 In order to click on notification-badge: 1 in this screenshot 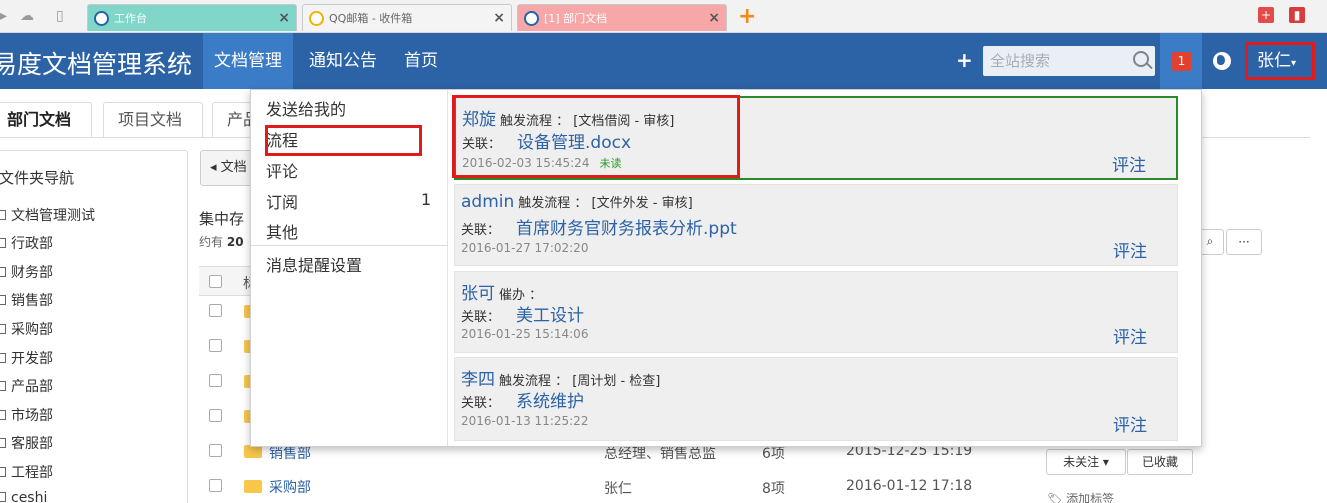, I will do `click(1181, 61)`.